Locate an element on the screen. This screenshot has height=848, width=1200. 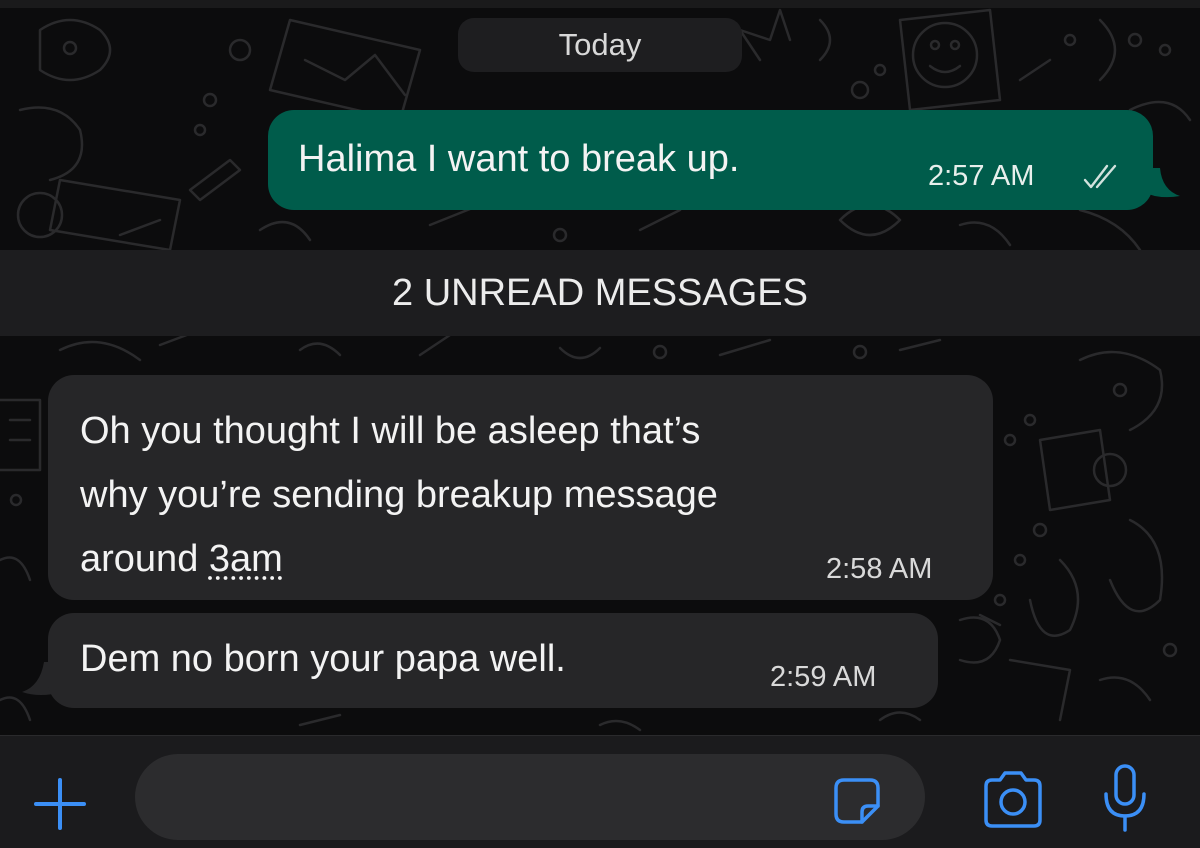
message-time: 2:58 AM is located at coordinates (879, 569).